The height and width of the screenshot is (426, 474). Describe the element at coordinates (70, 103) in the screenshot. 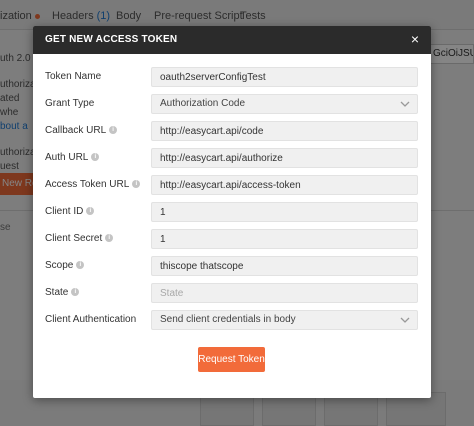

I see `grant-type-label: Grant Type` at that location.